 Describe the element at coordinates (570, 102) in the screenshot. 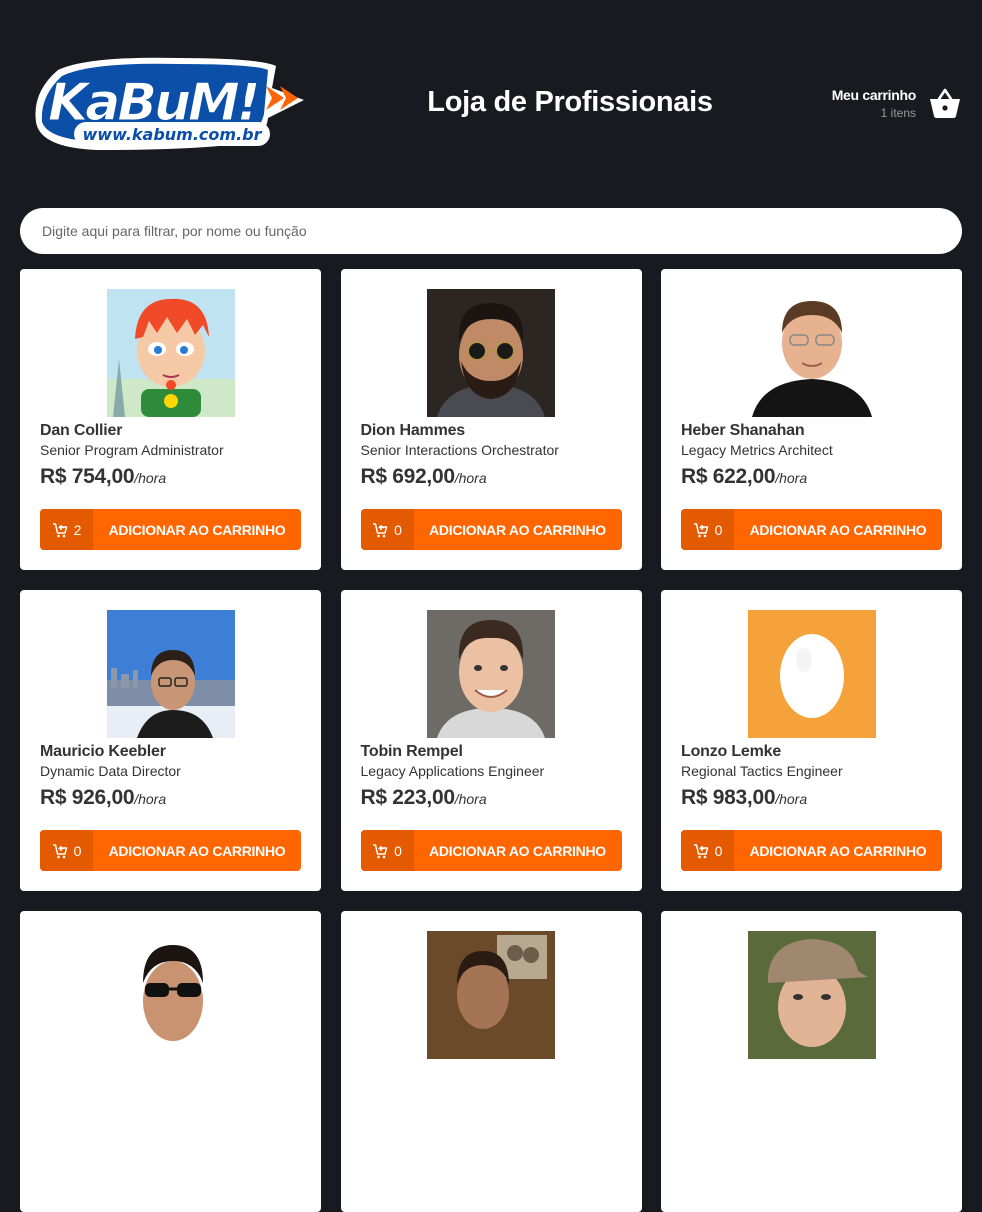

I see `page-title: Loja de Profissionais` at that location.